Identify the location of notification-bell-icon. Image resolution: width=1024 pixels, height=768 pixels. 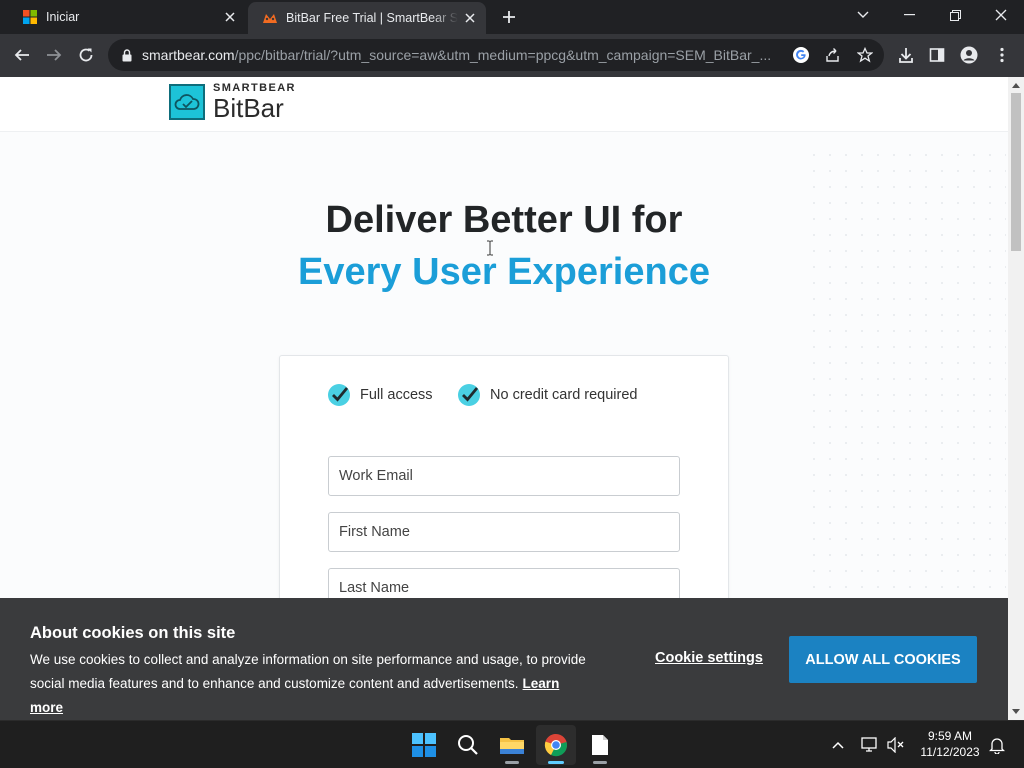
(997, 745).